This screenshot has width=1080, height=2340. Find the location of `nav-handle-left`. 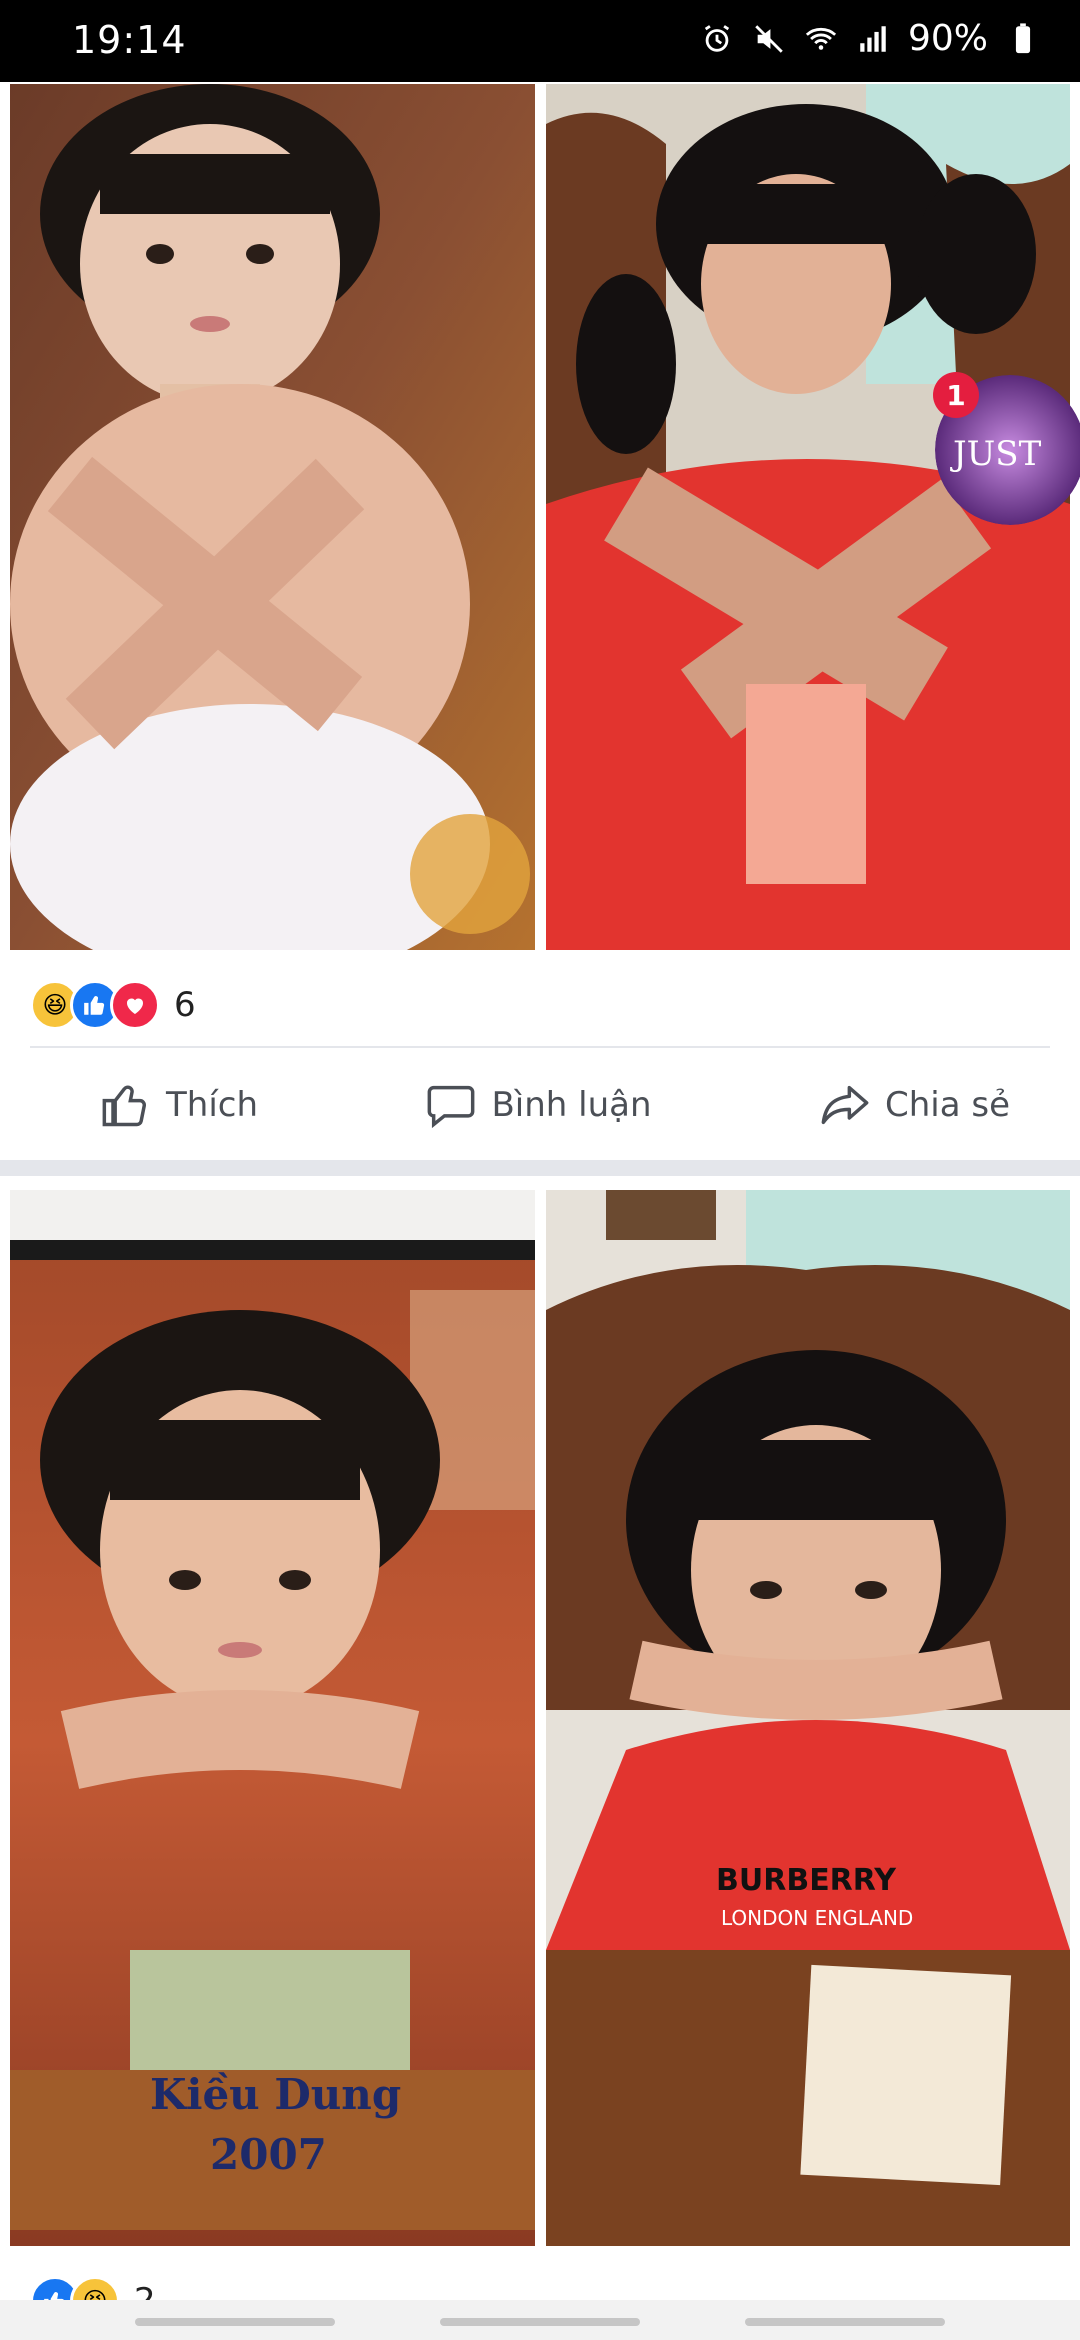

nav-handle-left is located at coordinates (235, 2322).